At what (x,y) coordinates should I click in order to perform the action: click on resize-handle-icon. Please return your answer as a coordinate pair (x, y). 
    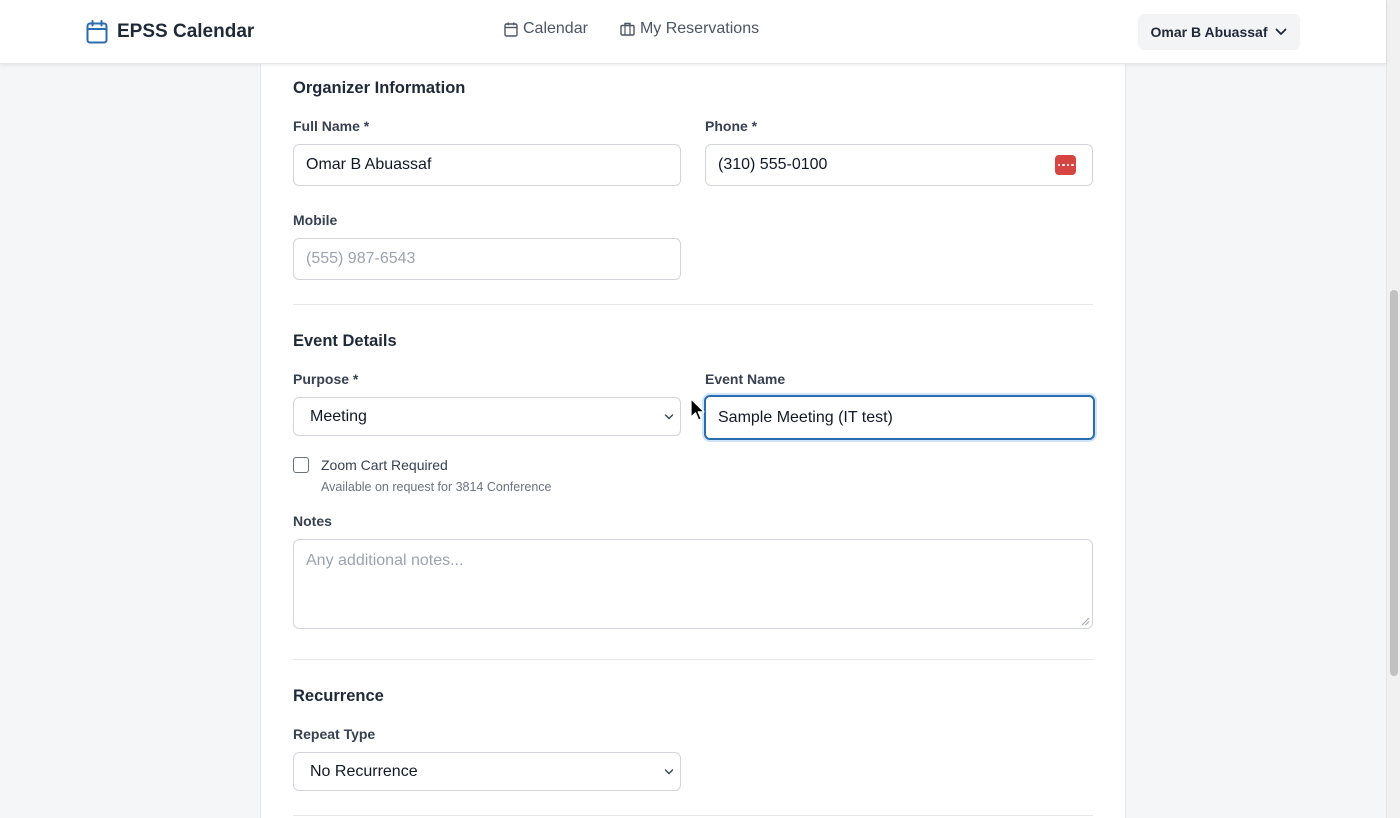
    Looking at the image, I should click on (1085, 621).